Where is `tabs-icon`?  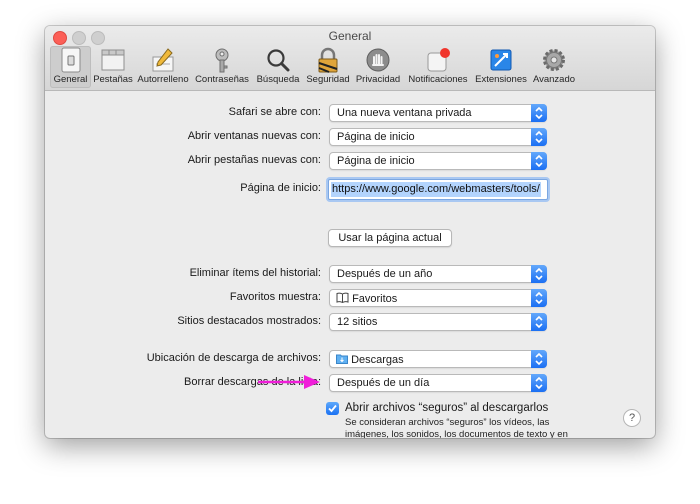 tabs-icon is located at coordinates (113, 60).